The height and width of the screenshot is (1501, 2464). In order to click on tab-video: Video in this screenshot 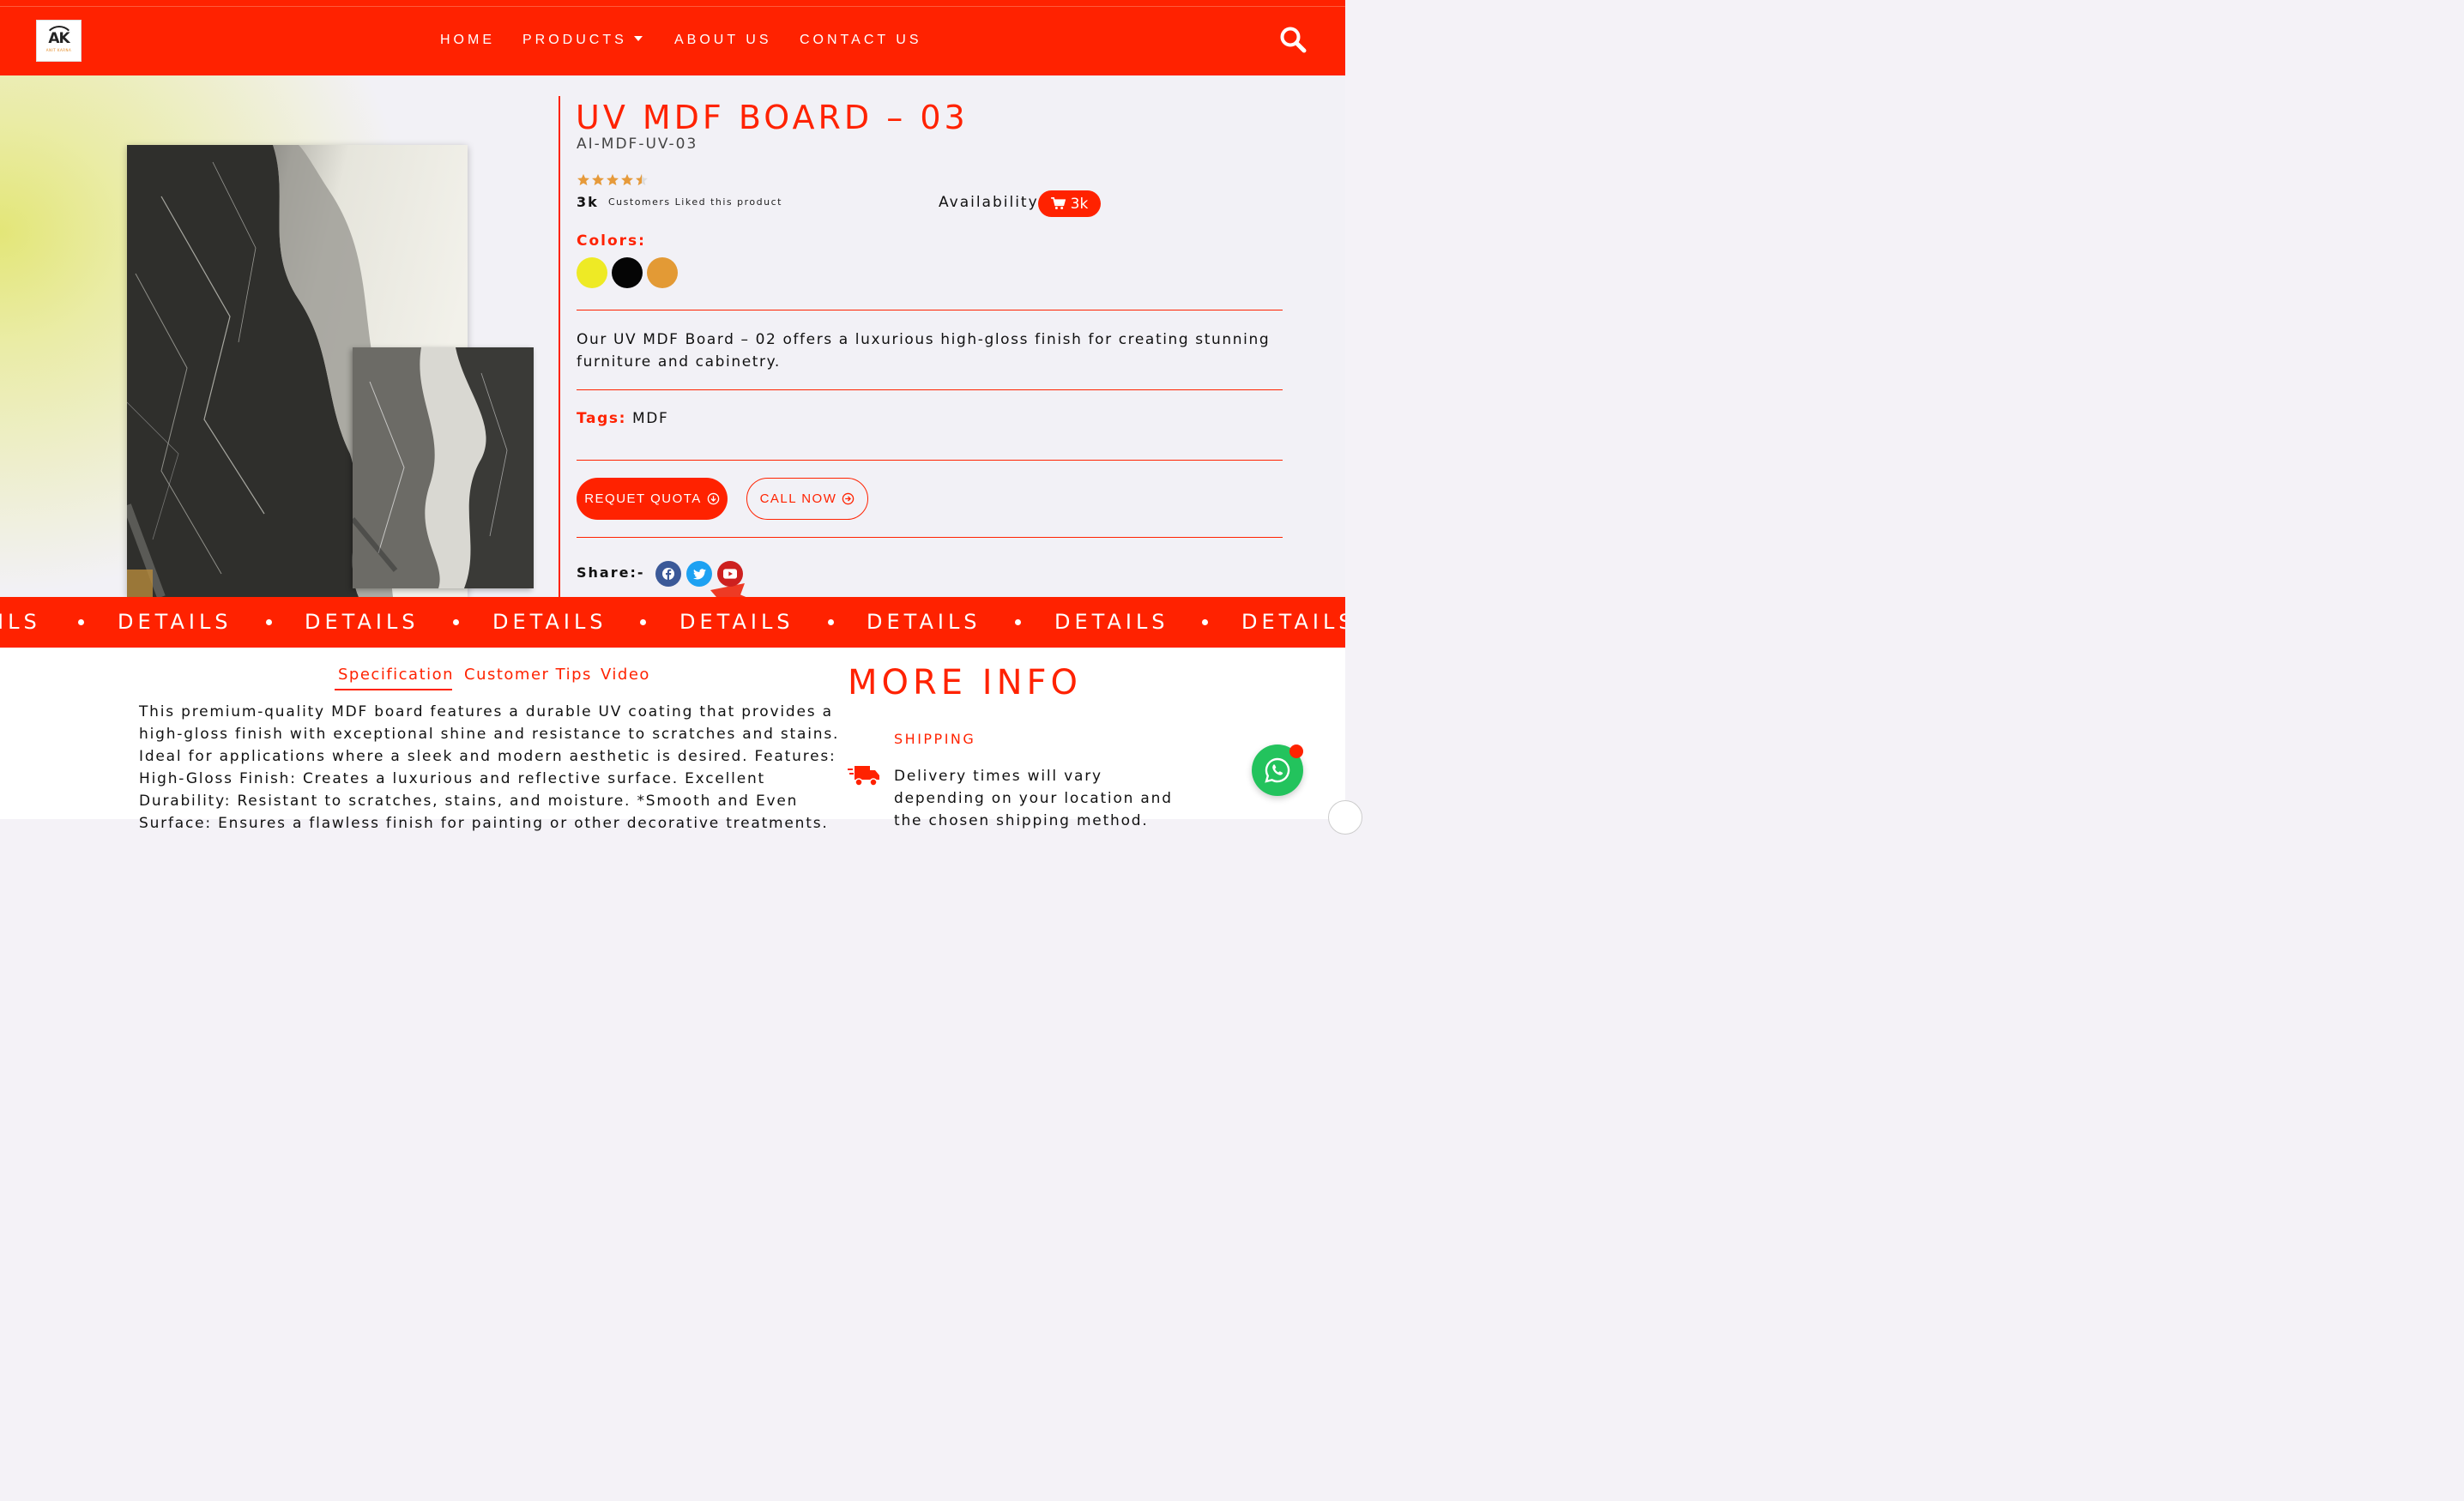, I will do `click(625, 675)`.